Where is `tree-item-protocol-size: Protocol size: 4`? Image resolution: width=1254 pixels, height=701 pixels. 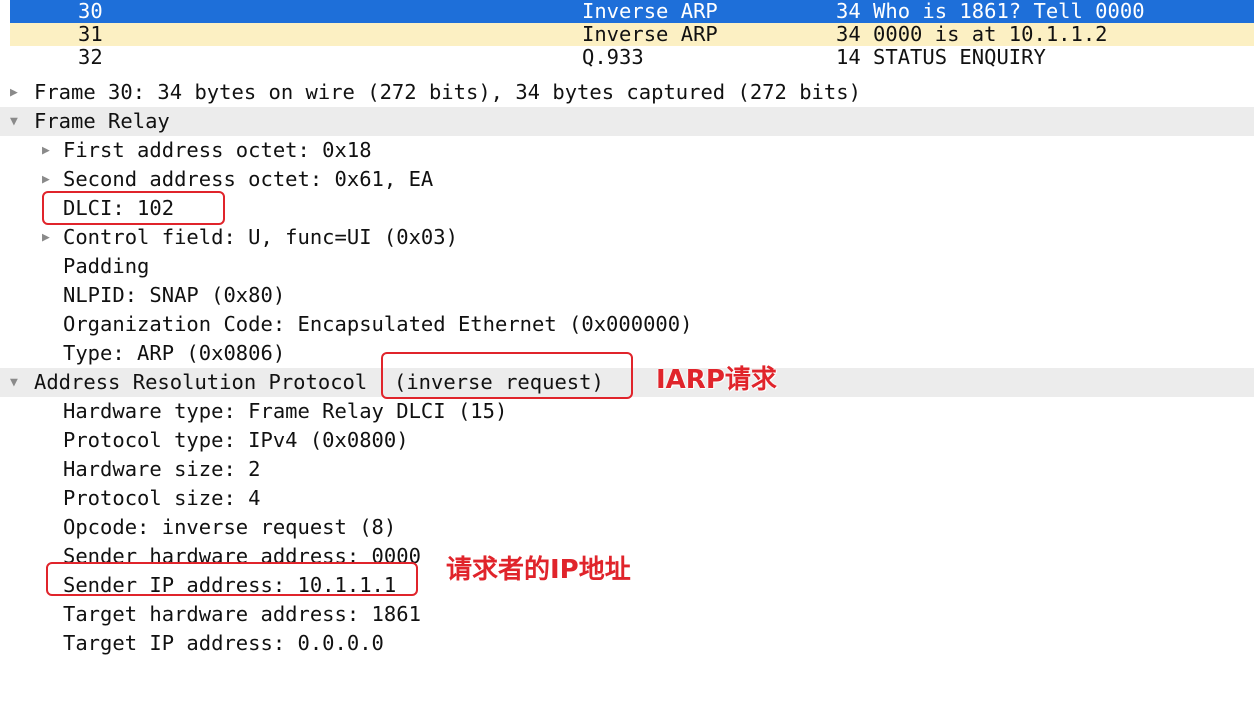
tree-item-protocol-size: Protocol size: 4 is located at coordinates (130, 498).